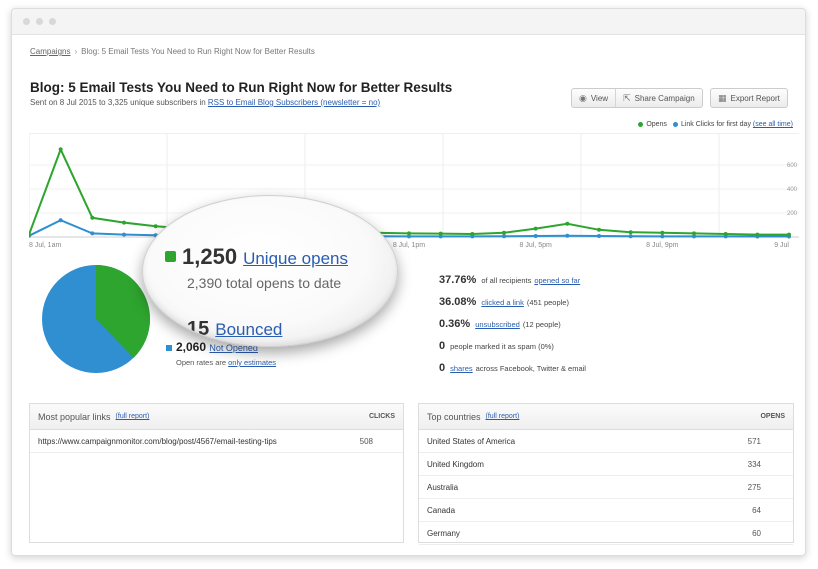 The width and height of the screenshot is (818, 569). Describe the element at coordinates (381, 416) in the screenshot. I see `clicks-column-header: CLICKS` at that location.